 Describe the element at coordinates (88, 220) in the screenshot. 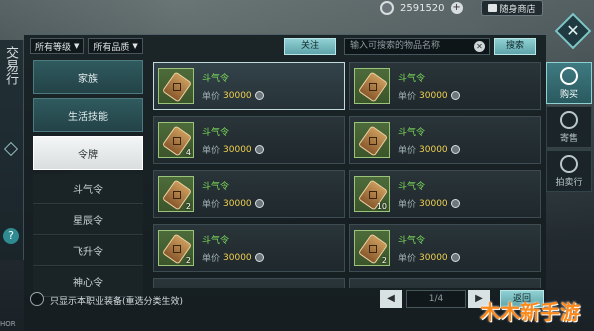

I see `subcategory-xingchen: 星辰令` at that location.